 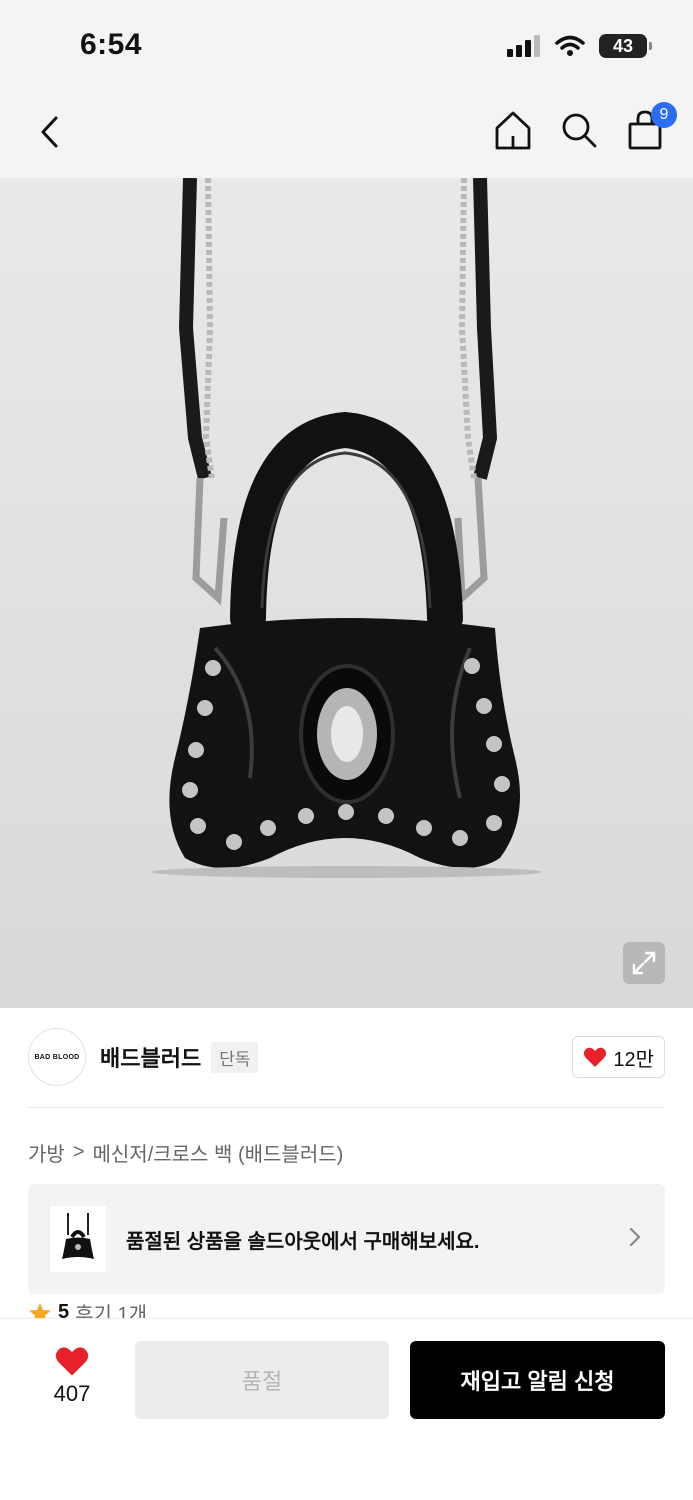 I want to click on soldout-banner: 품절된 상품을 솔드아웃에서 구매해보세요., so click(x=346, y=1239).